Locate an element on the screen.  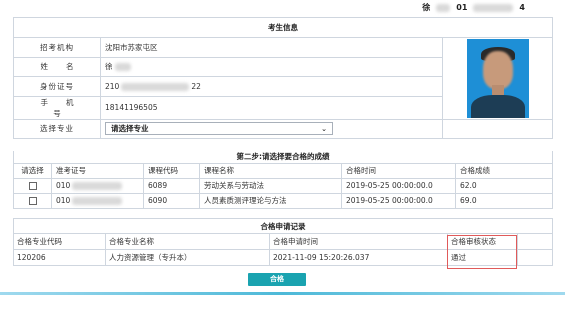
course-name: 人员素质测评理论与方法 is located at coordinates (270, 200).